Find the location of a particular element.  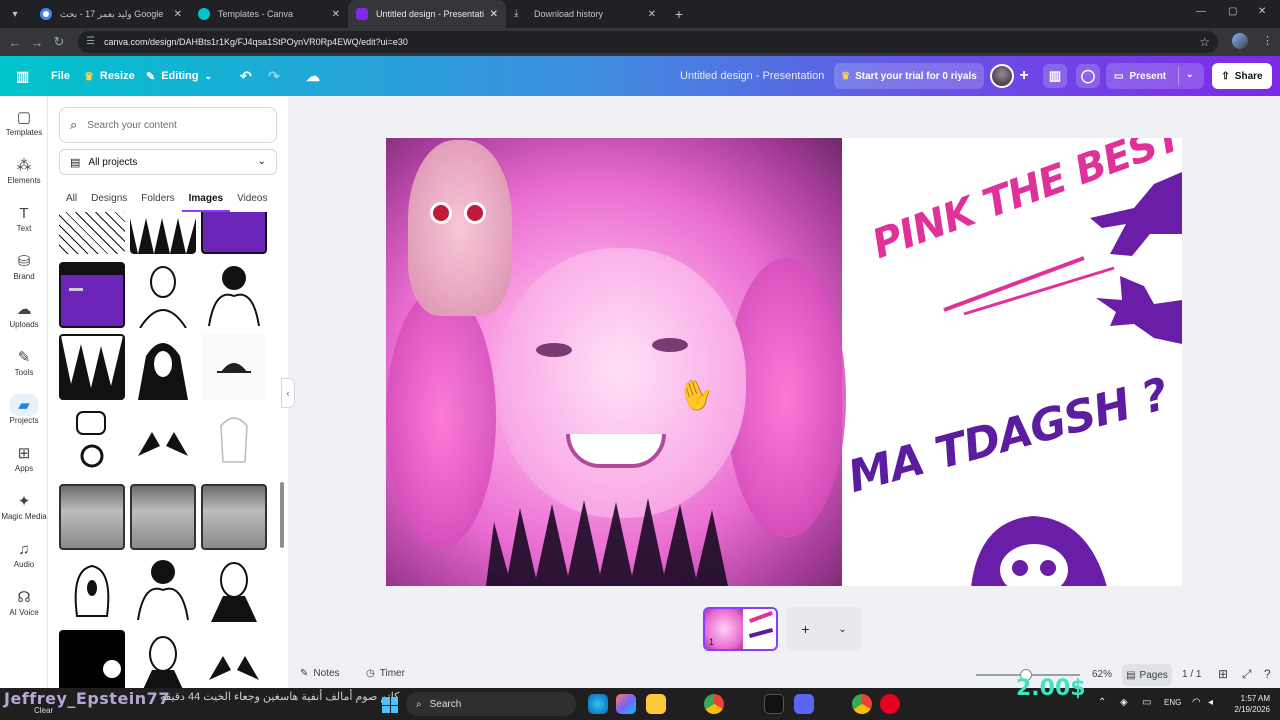

image-thumb-spikes is located at coordinates (163, 233).